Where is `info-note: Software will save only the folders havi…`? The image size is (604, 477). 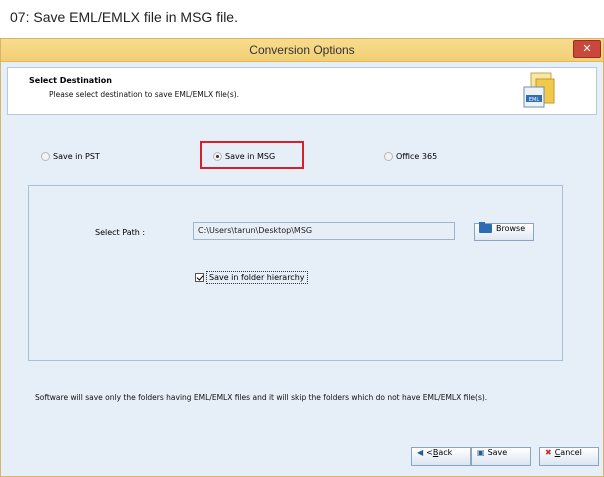
info-note: Software will save only the folders havi… is located at coordinates (261, 397).